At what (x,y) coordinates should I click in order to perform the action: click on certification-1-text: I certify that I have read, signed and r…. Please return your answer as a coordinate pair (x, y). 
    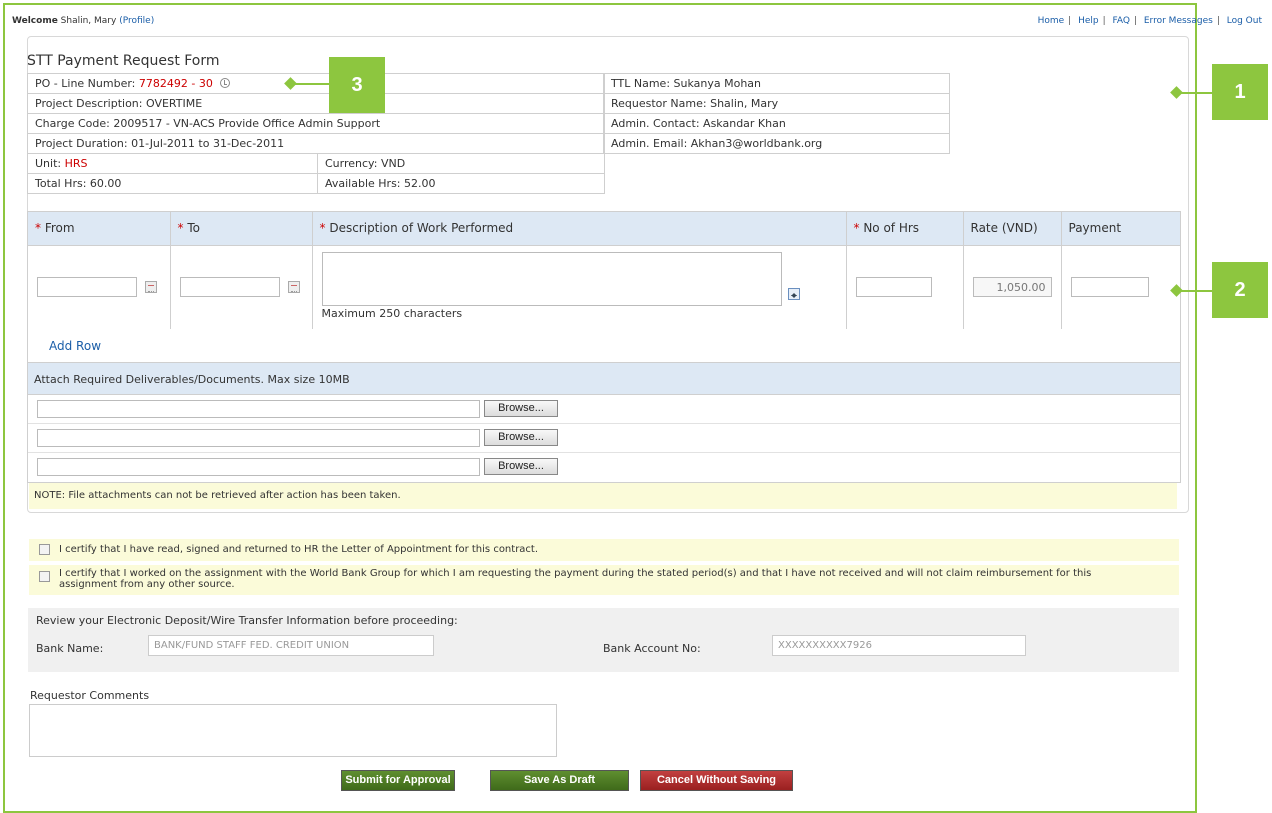
    Looking at the image, I should click on (299, 549).